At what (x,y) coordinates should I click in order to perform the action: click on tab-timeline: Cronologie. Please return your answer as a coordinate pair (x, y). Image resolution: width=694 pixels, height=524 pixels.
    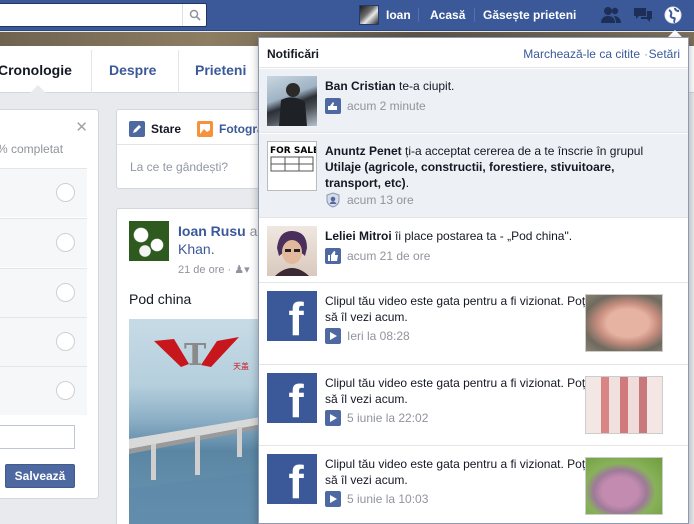
    Looking at the image, I should click on (36, 70).